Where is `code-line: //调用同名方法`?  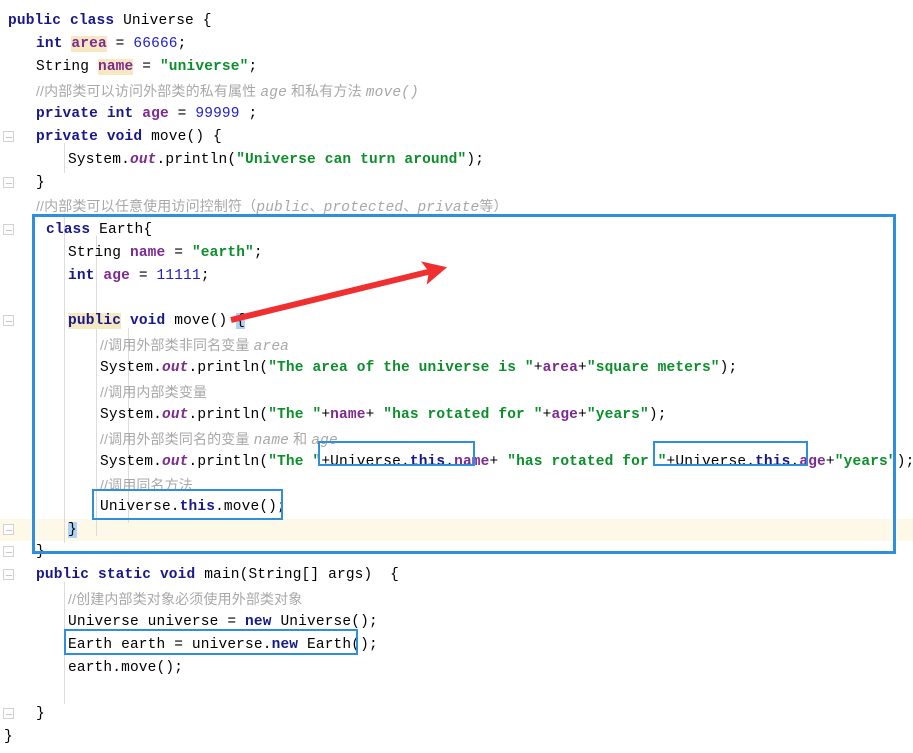 code-line: //调用同名方法 is located at coordinates (96, 485).